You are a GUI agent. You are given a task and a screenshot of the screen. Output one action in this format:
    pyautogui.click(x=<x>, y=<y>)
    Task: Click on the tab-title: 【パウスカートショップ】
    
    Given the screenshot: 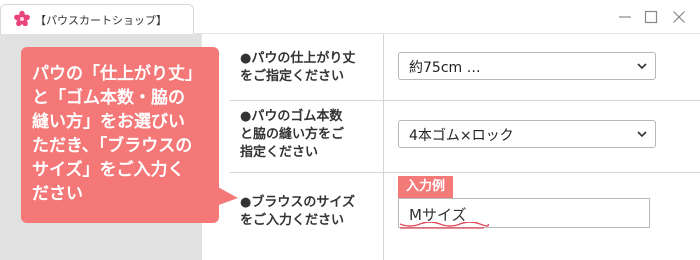 What is the action you would take?
    pyautogui.click(x=101, y=20)
    